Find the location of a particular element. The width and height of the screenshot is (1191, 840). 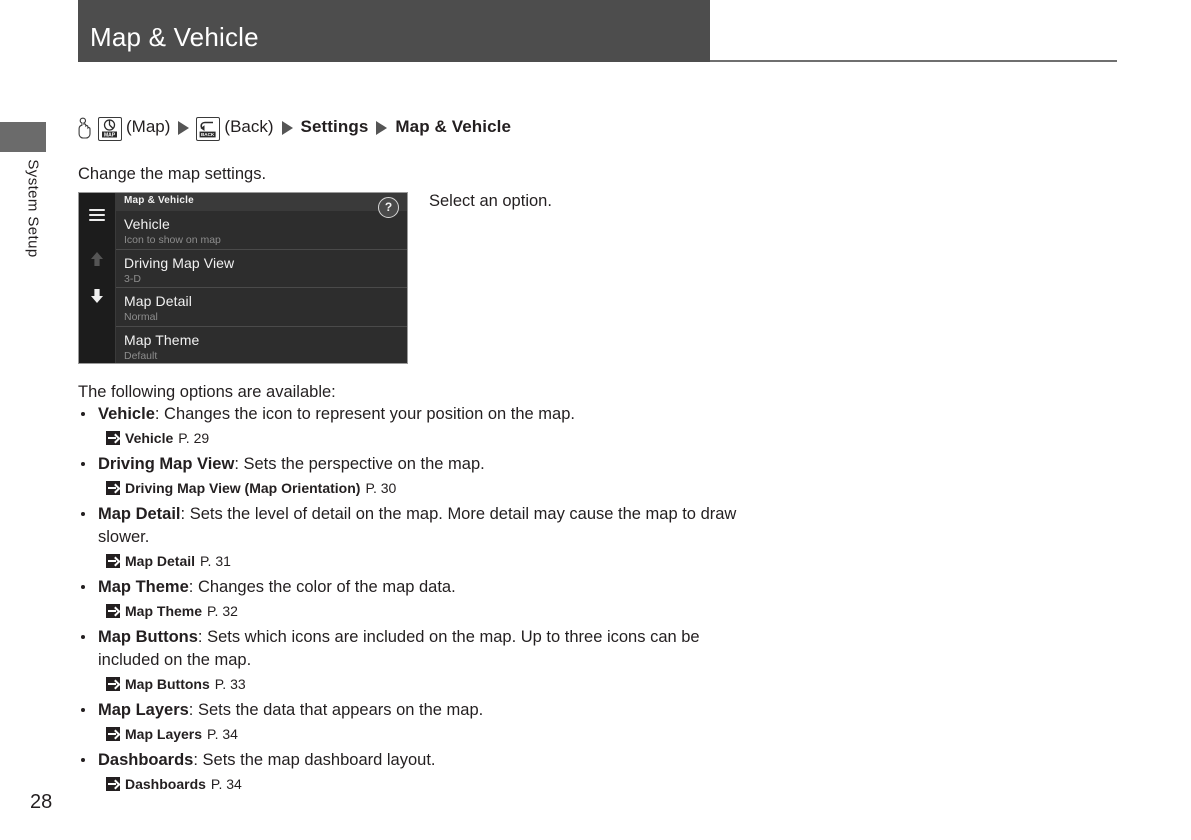

reference-name: Map Layers is located at coordinates (164, 734).